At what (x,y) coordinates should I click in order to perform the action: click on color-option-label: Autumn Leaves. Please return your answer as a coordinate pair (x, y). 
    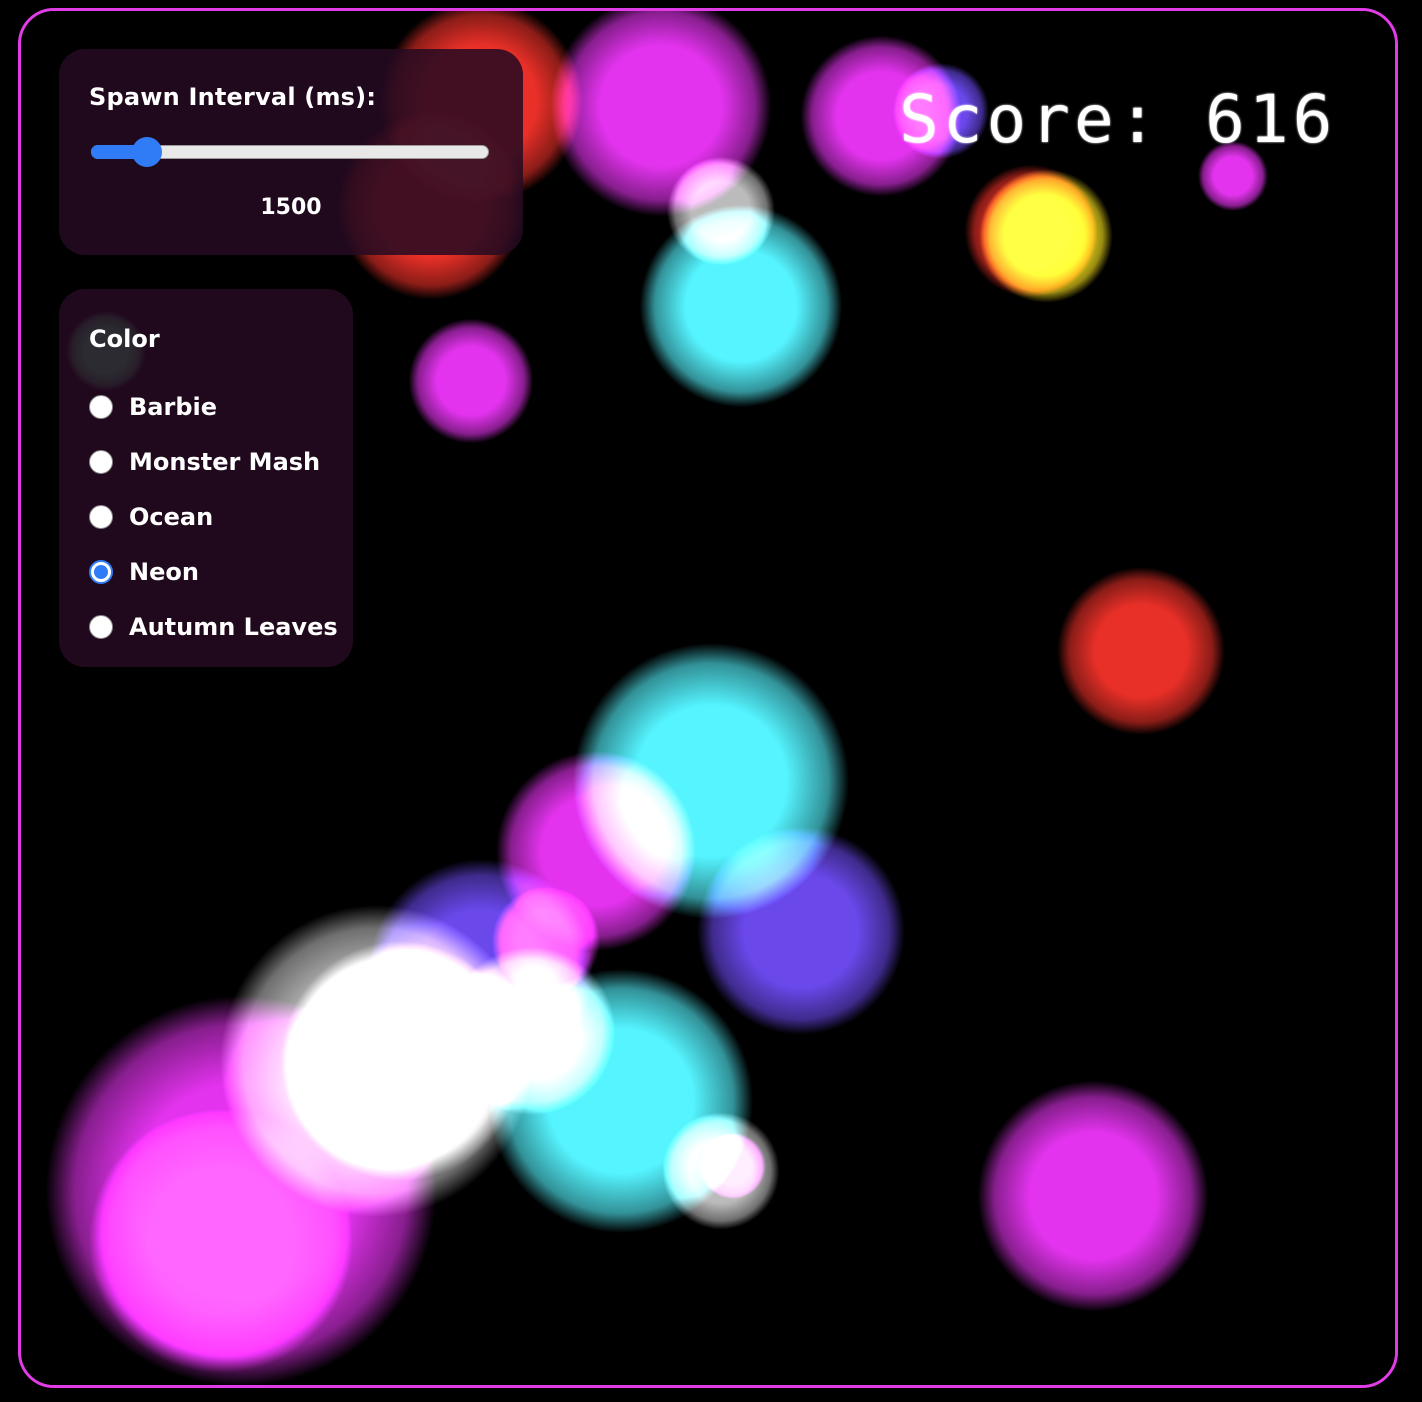
    Looking at the image, I should click on (233, 626).